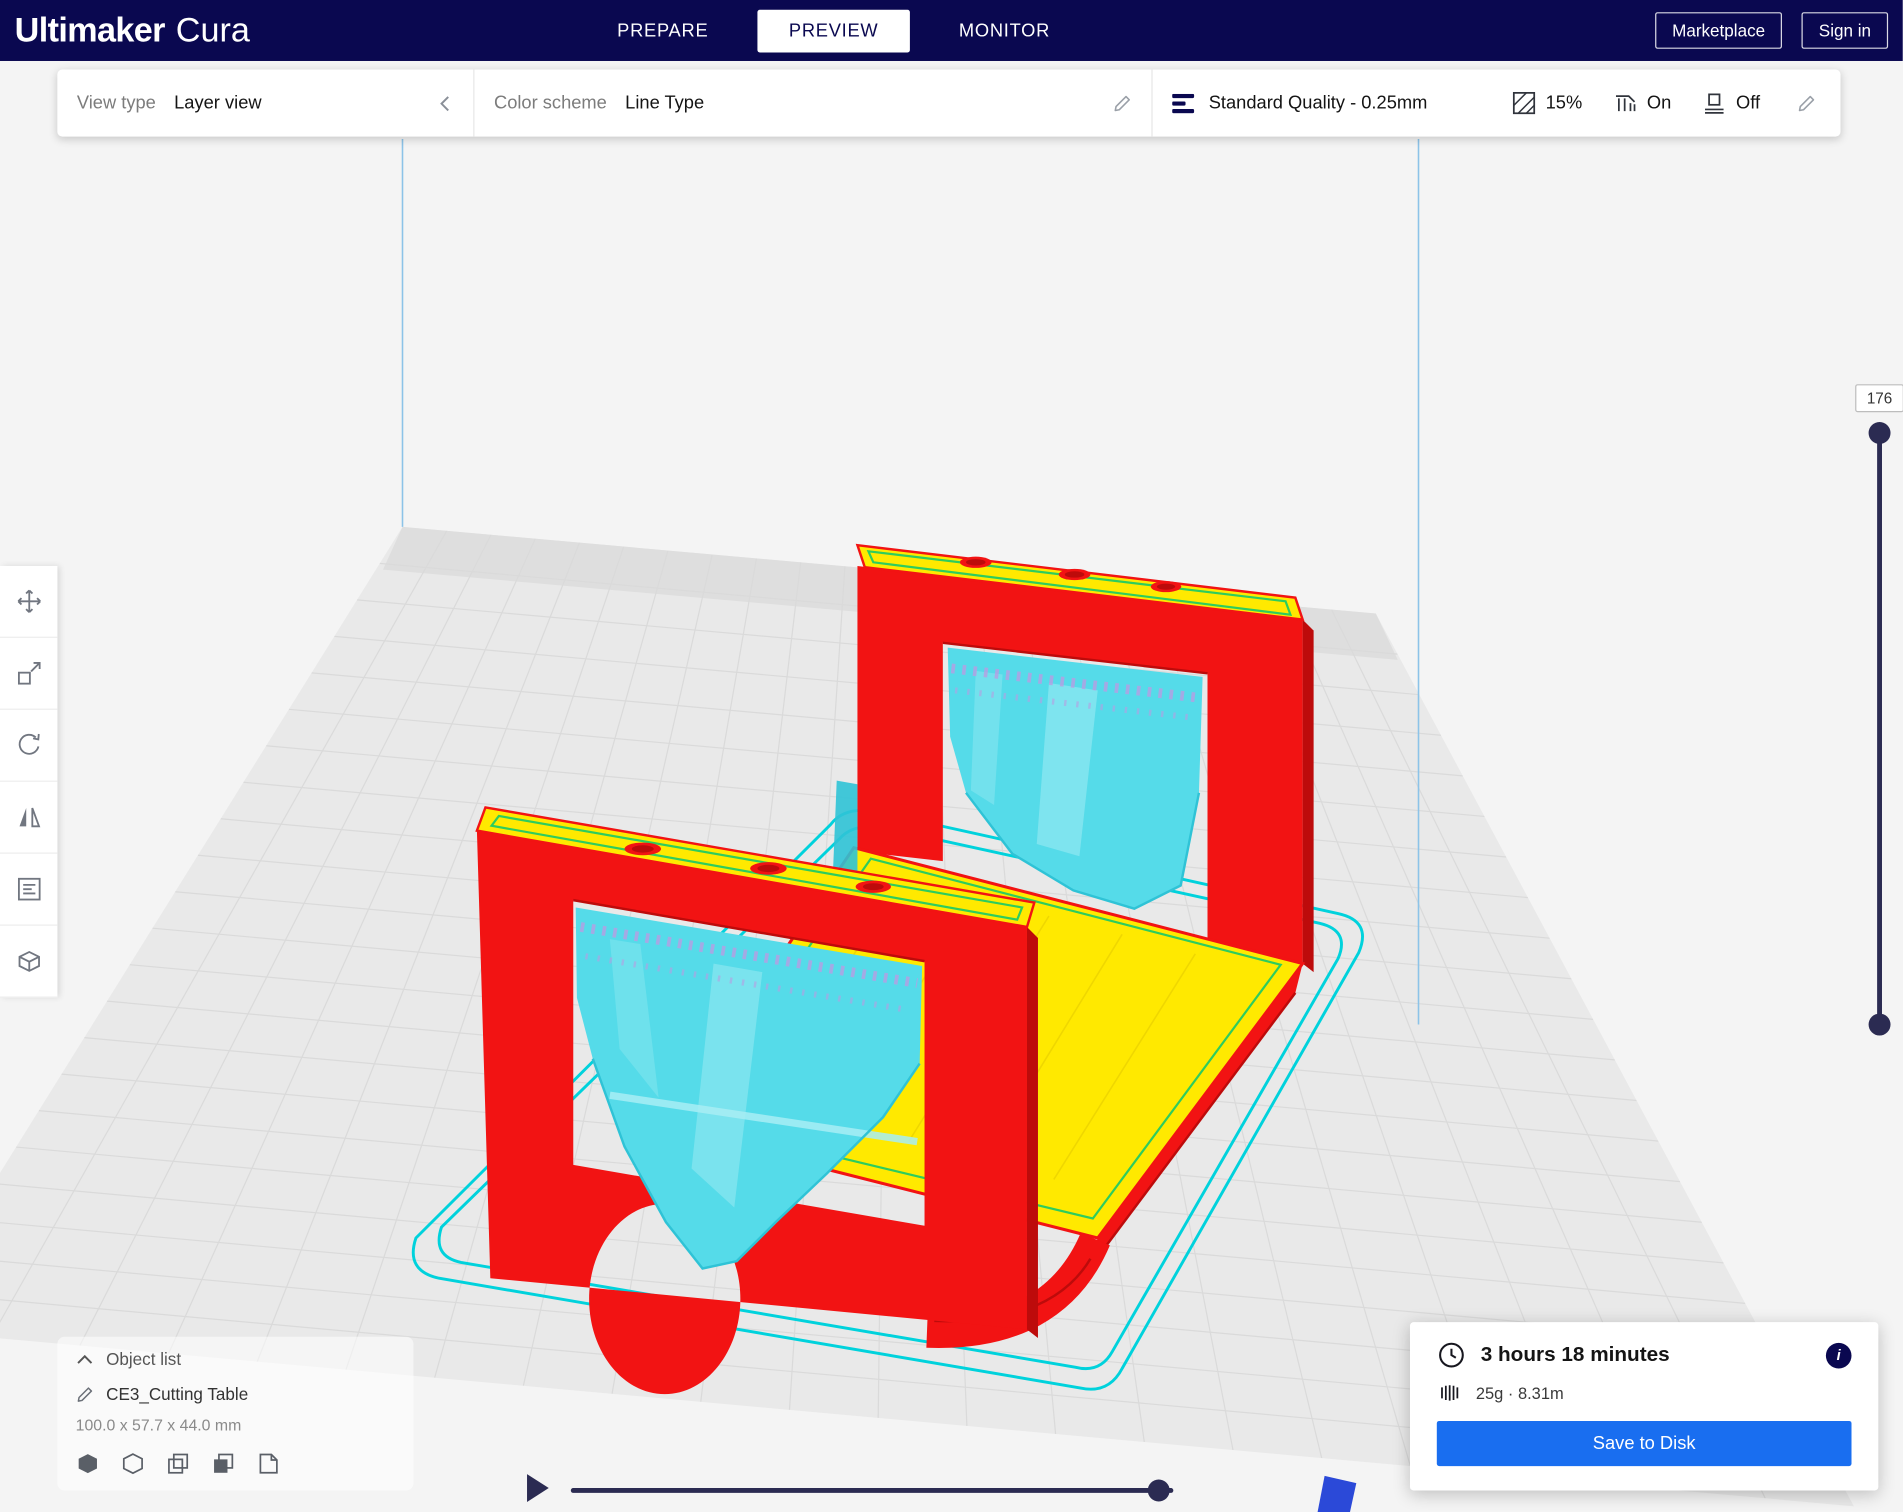  Describe the element at coordinates (1731, 102) in the screenshot. I see `adhesion-pair: Off` at that location.